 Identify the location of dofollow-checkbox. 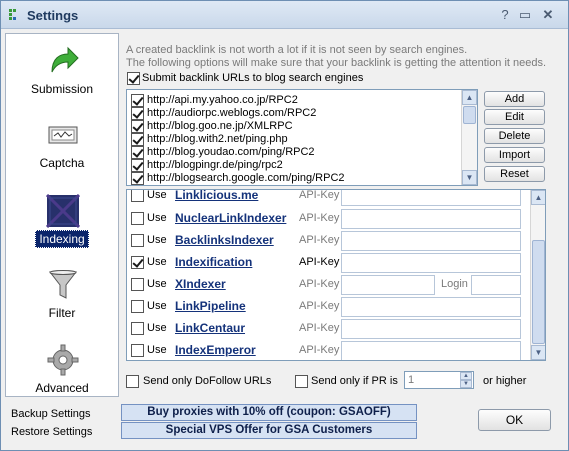
(132, 381).